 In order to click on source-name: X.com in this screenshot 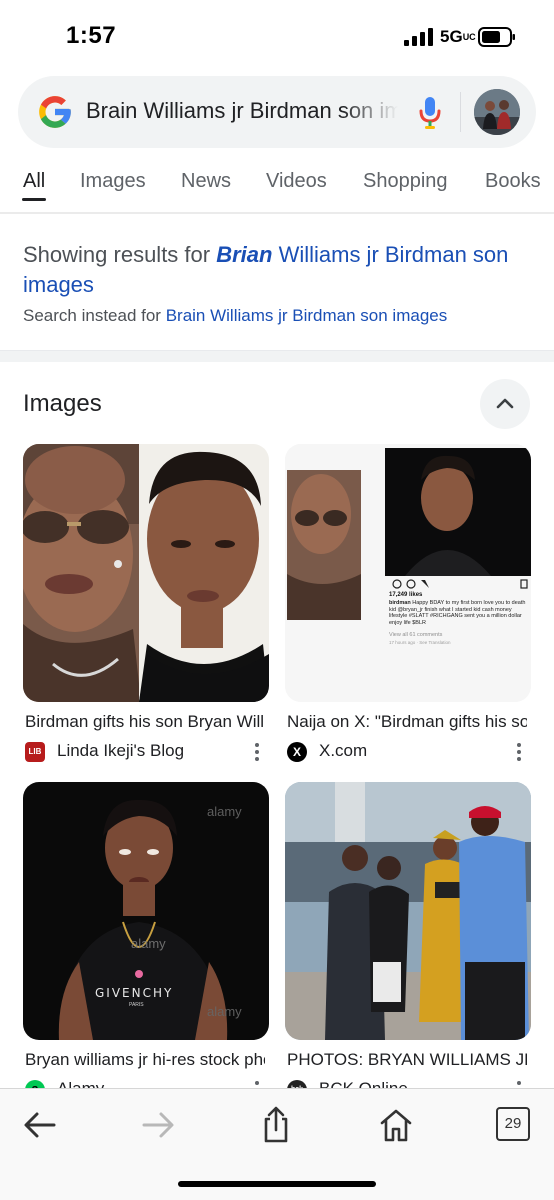, I will do `click(343, 751)`.